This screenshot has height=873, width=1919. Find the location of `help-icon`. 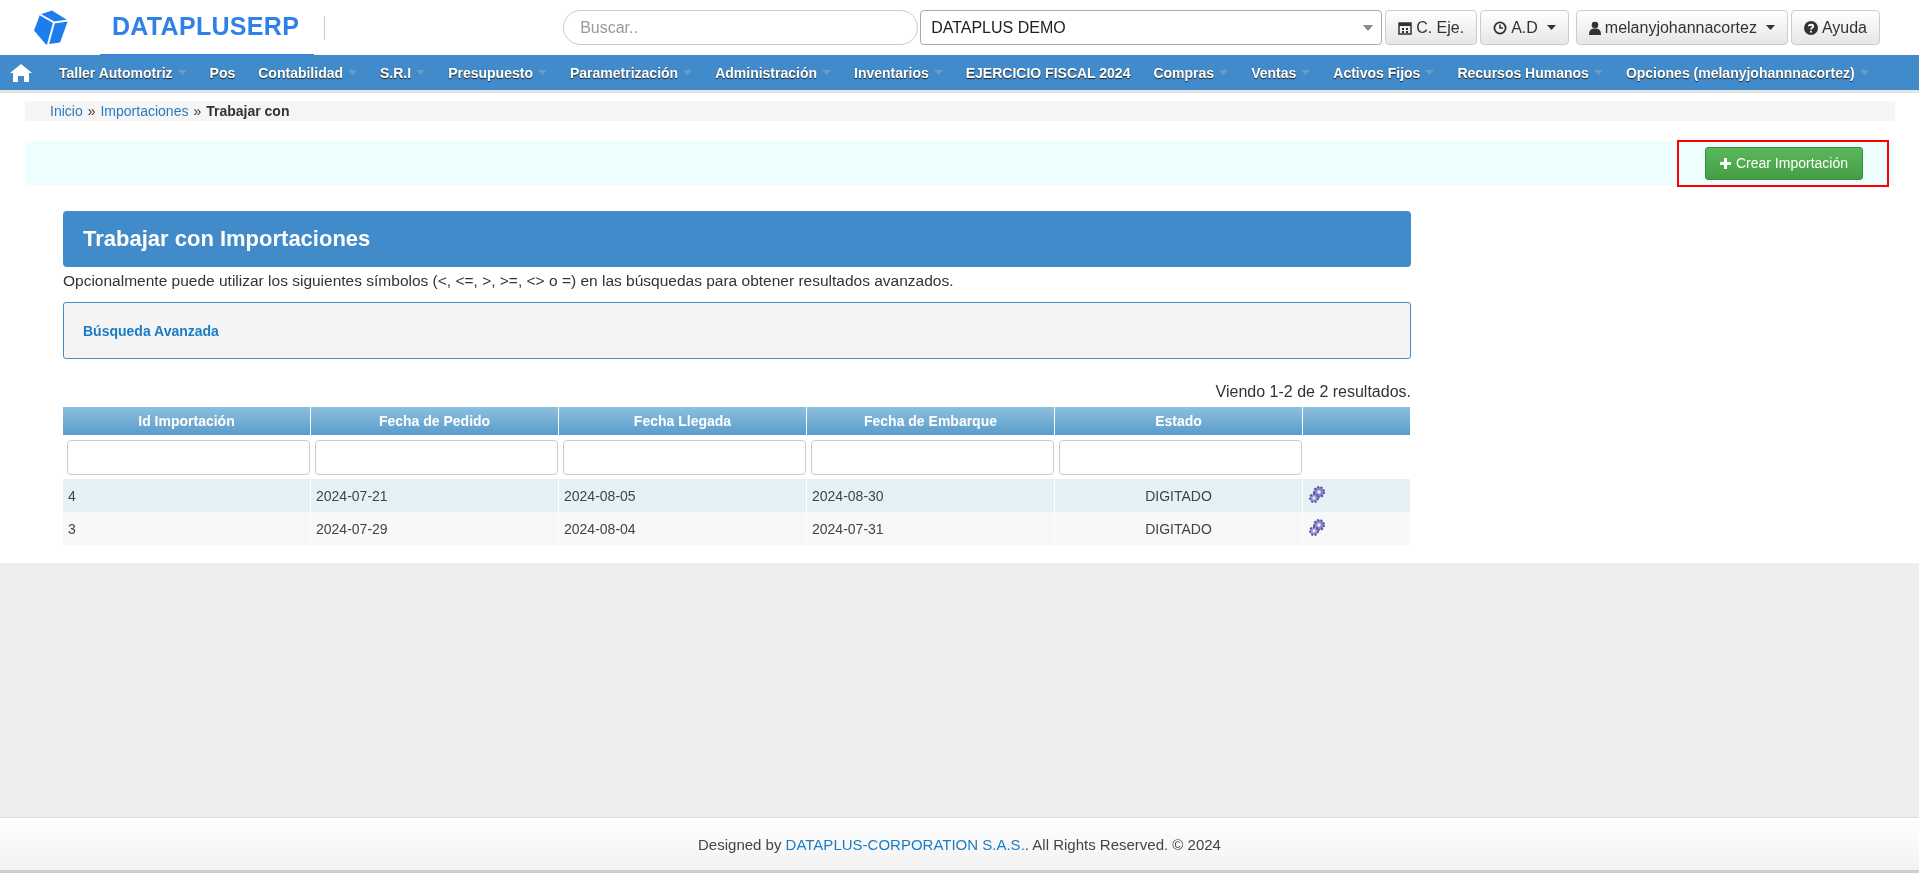

help-icon is located at coordinates (1810, 27).